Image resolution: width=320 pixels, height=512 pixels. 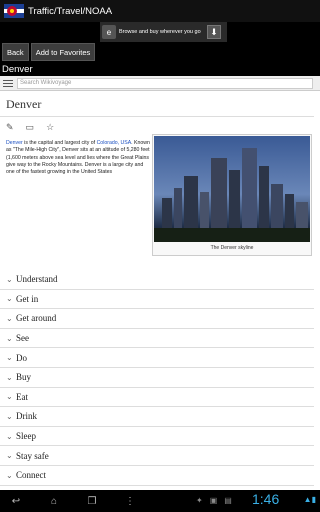 What do you see at coordinates (309, 499) in the screenshot?
I see `status-icons: ▲▮` at bounding box center [309, 499].